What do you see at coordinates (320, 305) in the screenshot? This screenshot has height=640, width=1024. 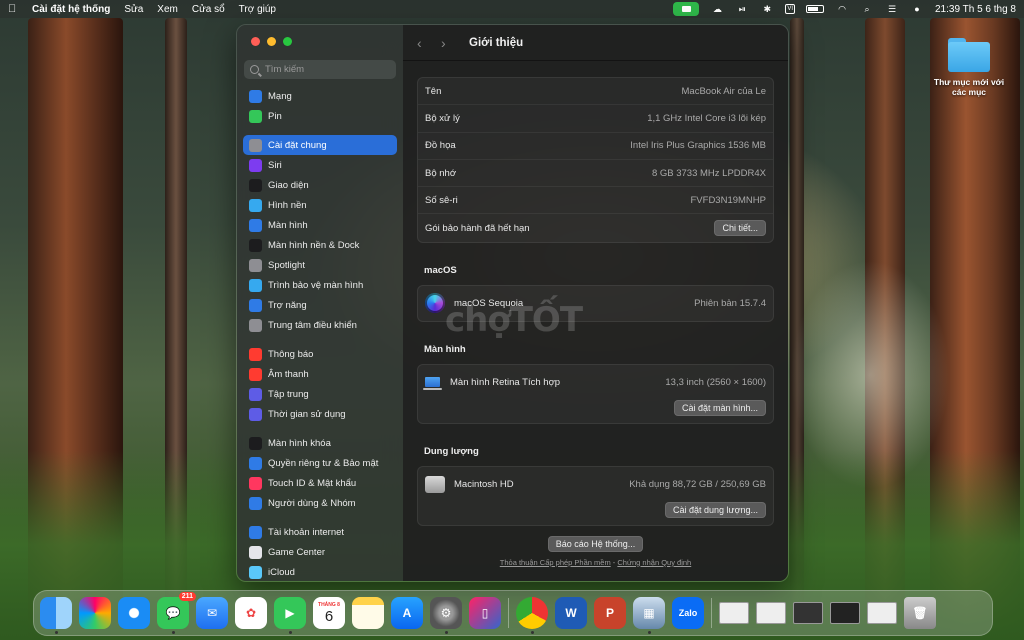 I see `sidebar-item: Trợ năng` at bounding box center [320, 305].